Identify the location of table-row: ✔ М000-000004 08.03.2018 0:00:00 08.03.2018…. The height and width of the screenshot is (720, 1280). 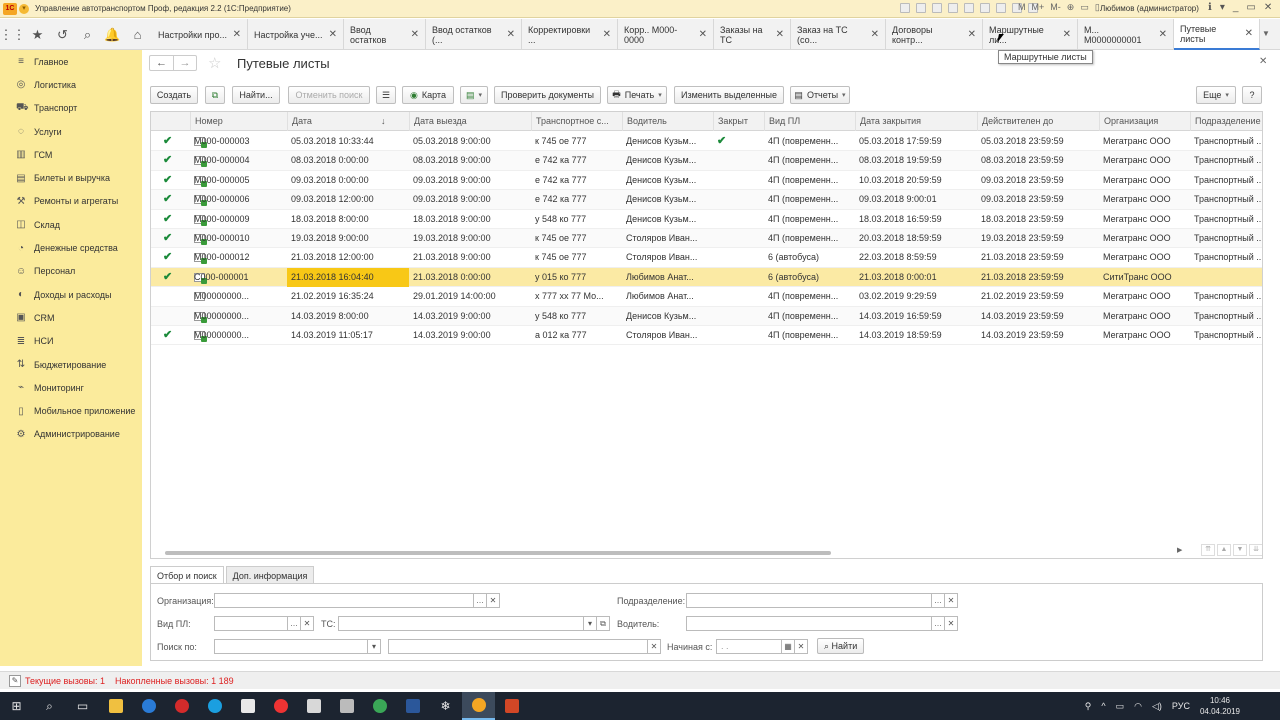
(706, 161).